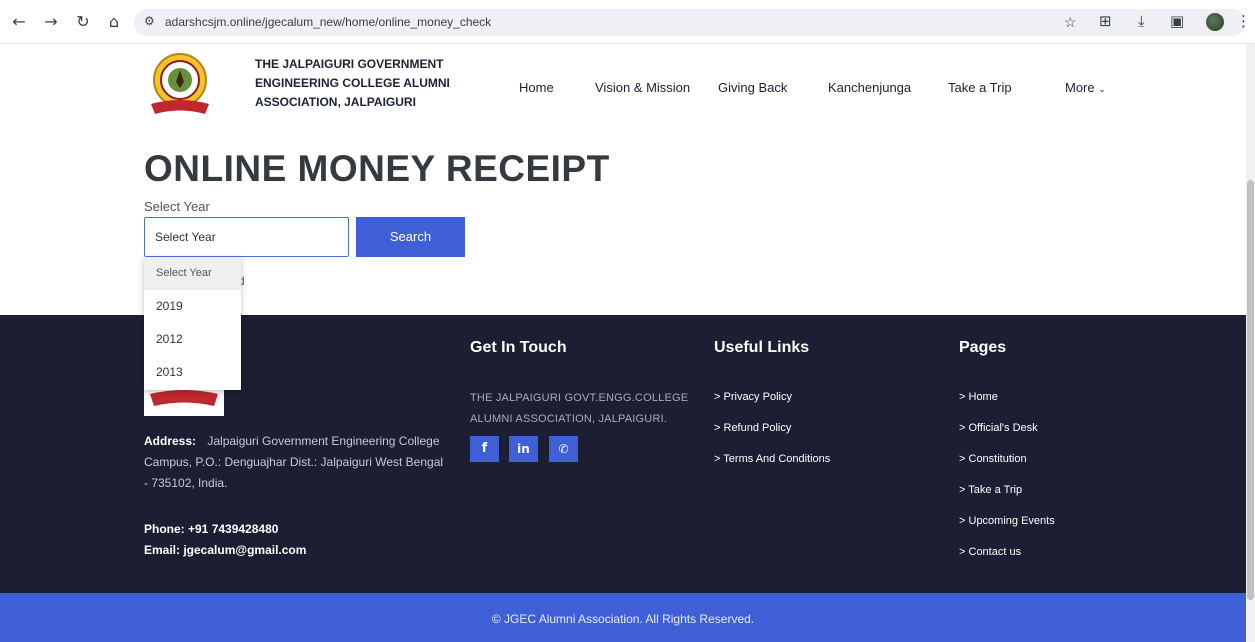 This screenshot has width=1255, height=642. What do you see at coordinates (1250, 390) in the screenshot?
I see `page-scrollbar-thumb` at bounding box center [1250, 390].